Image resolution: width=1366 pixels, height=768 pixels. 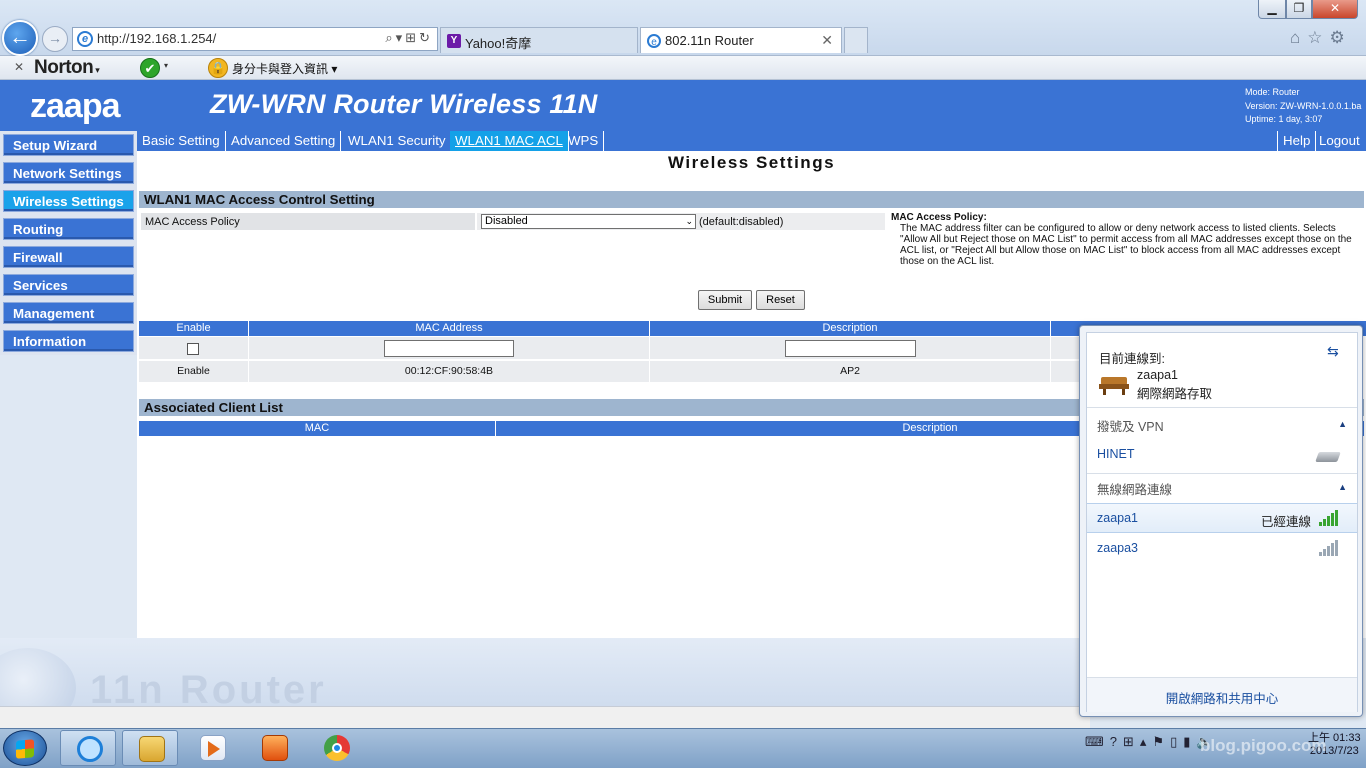 What do you see at coordinates (1116, 741) in the screenshot?
I see `help-icon: ?` at bounding box center [1116, 741].